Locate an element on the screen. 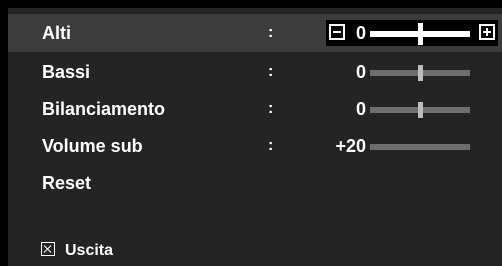 The width and height of the screenshot is (502, 266). exit-label: Uscita is located at coordinates (89, 250).